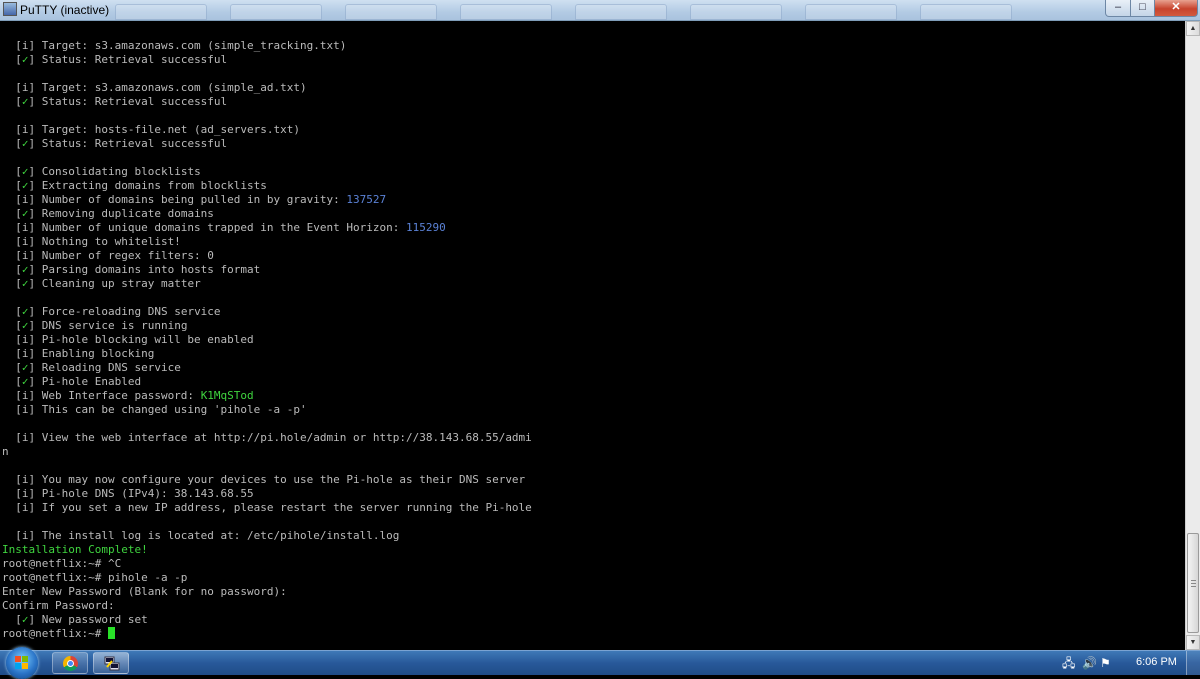 The width and height of the screenshot is (1200, 679). What do you see at coordinates (5, 451) in the screenshot?
I see `terminal-text: n` at bounding box center [5, 451].